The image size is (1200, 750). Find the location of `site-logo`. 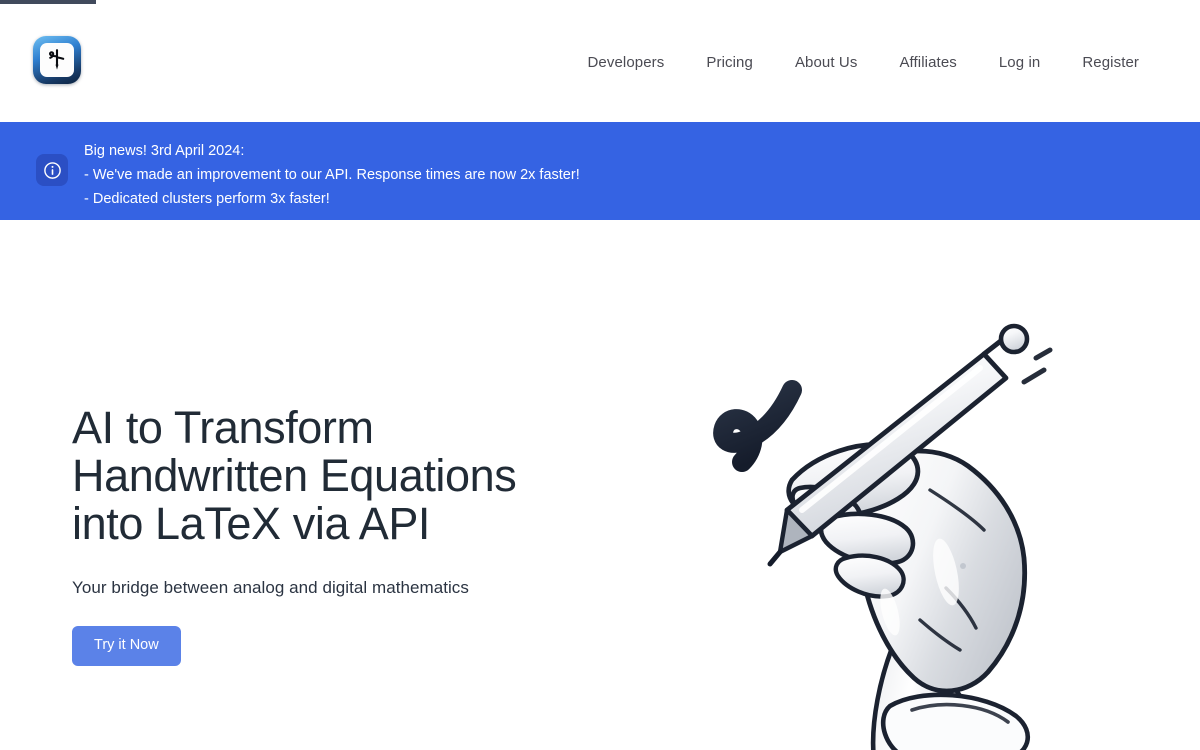

site-logo is located at coordinates (57, 60).